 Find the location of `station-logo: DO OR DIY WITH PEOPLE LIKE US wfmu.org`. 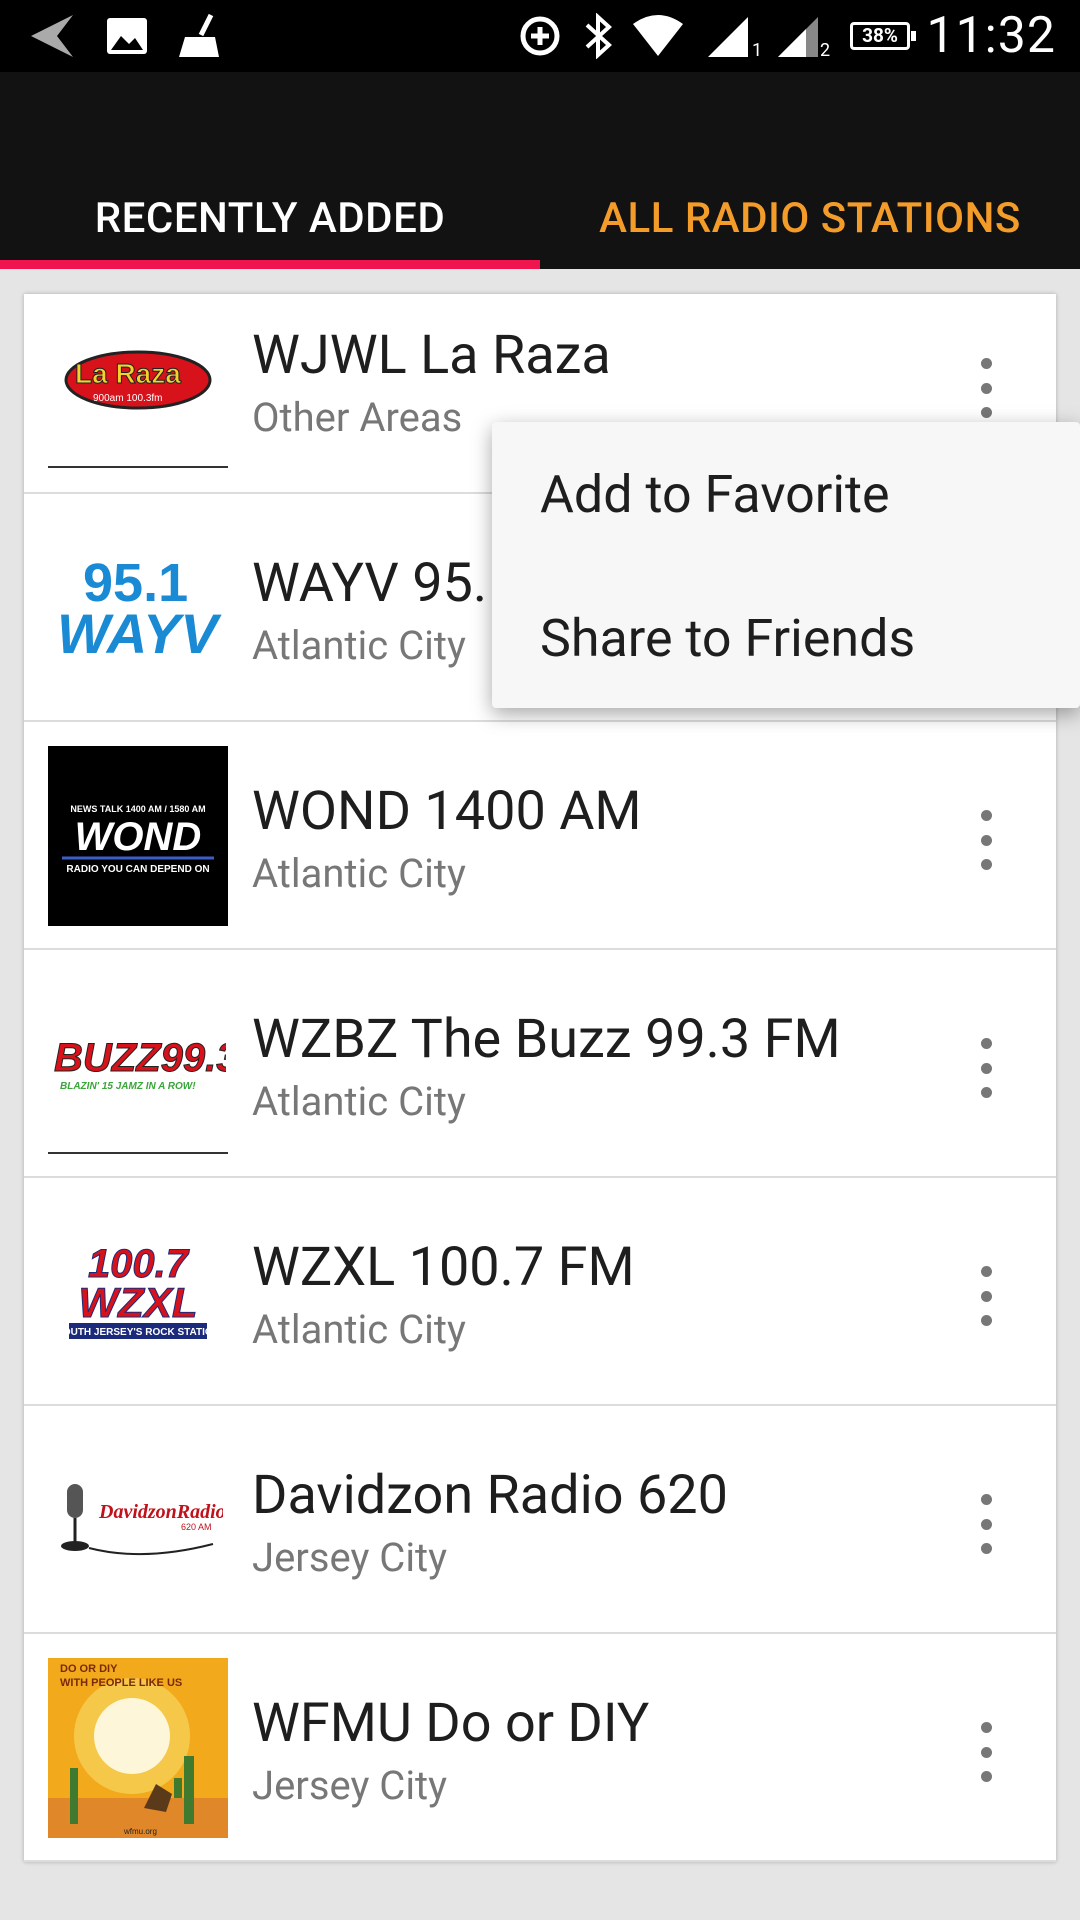

station-logo: DO OR DIY WITH PEOPLE LIKE US wfmu.org is located at coordinates (138, 1748).